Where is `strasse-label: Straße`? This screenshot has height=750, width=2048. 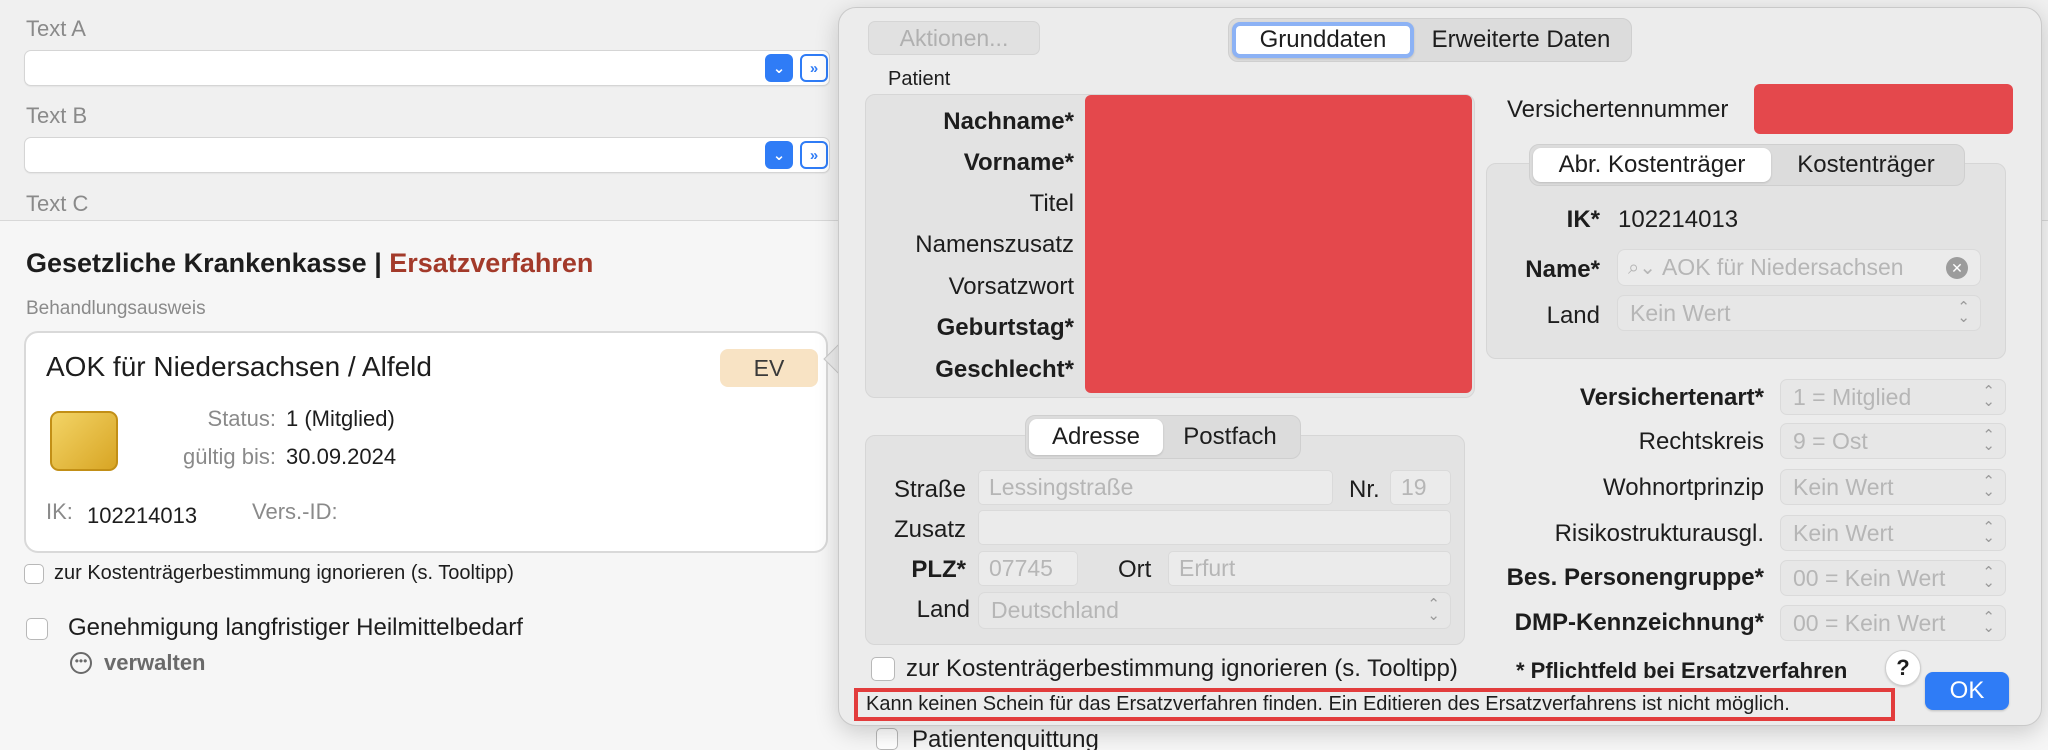 strasse-label: Straße is located at coordinates (929, 489).